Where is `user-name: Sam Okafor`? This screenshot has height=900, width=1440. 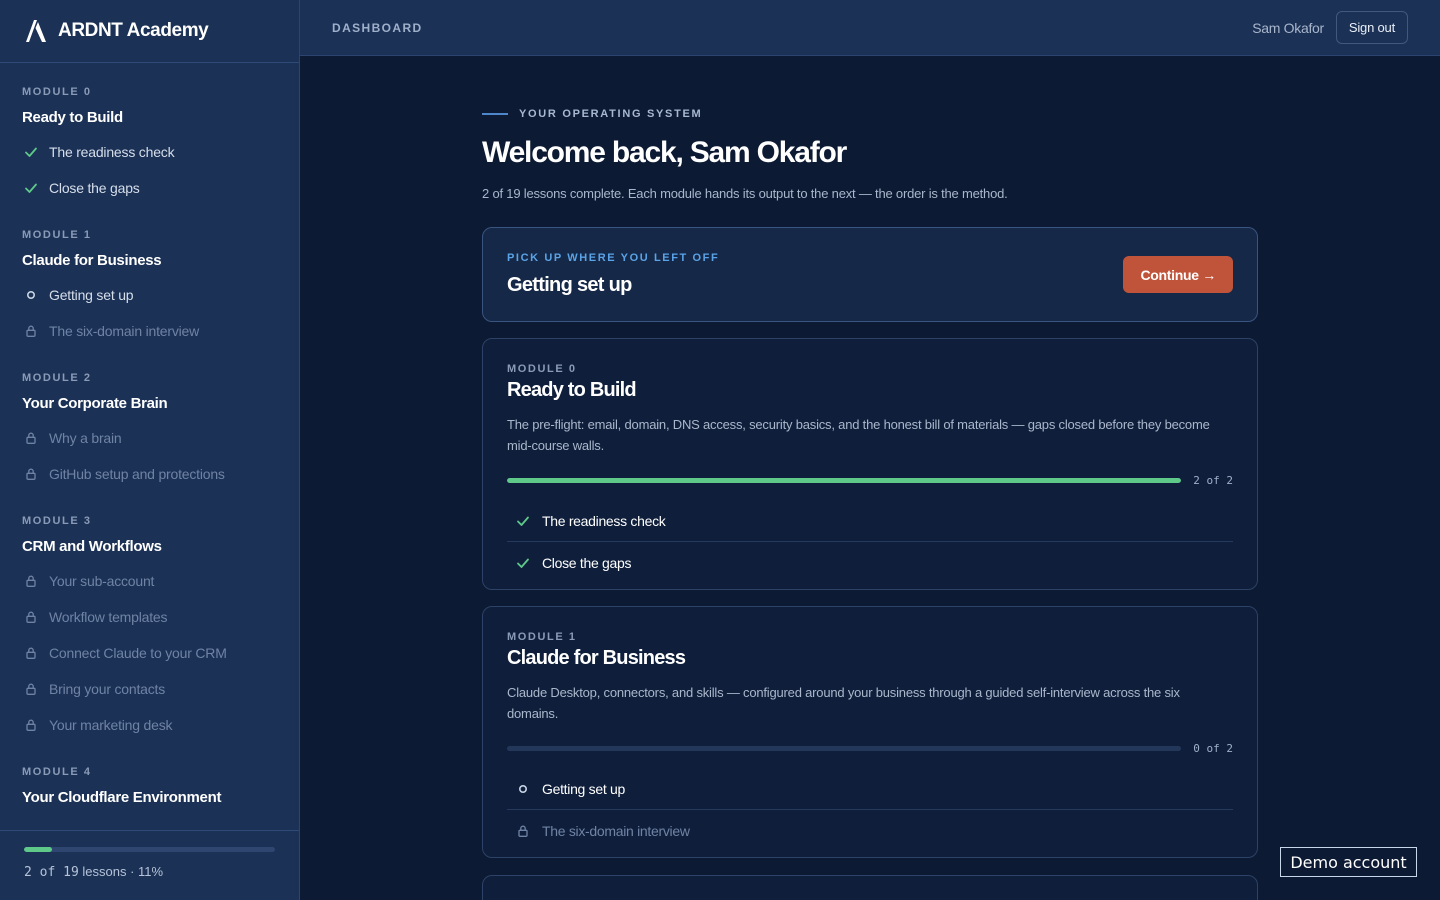 user-name: Sam Okafor is located at coordinates (1288, 27).